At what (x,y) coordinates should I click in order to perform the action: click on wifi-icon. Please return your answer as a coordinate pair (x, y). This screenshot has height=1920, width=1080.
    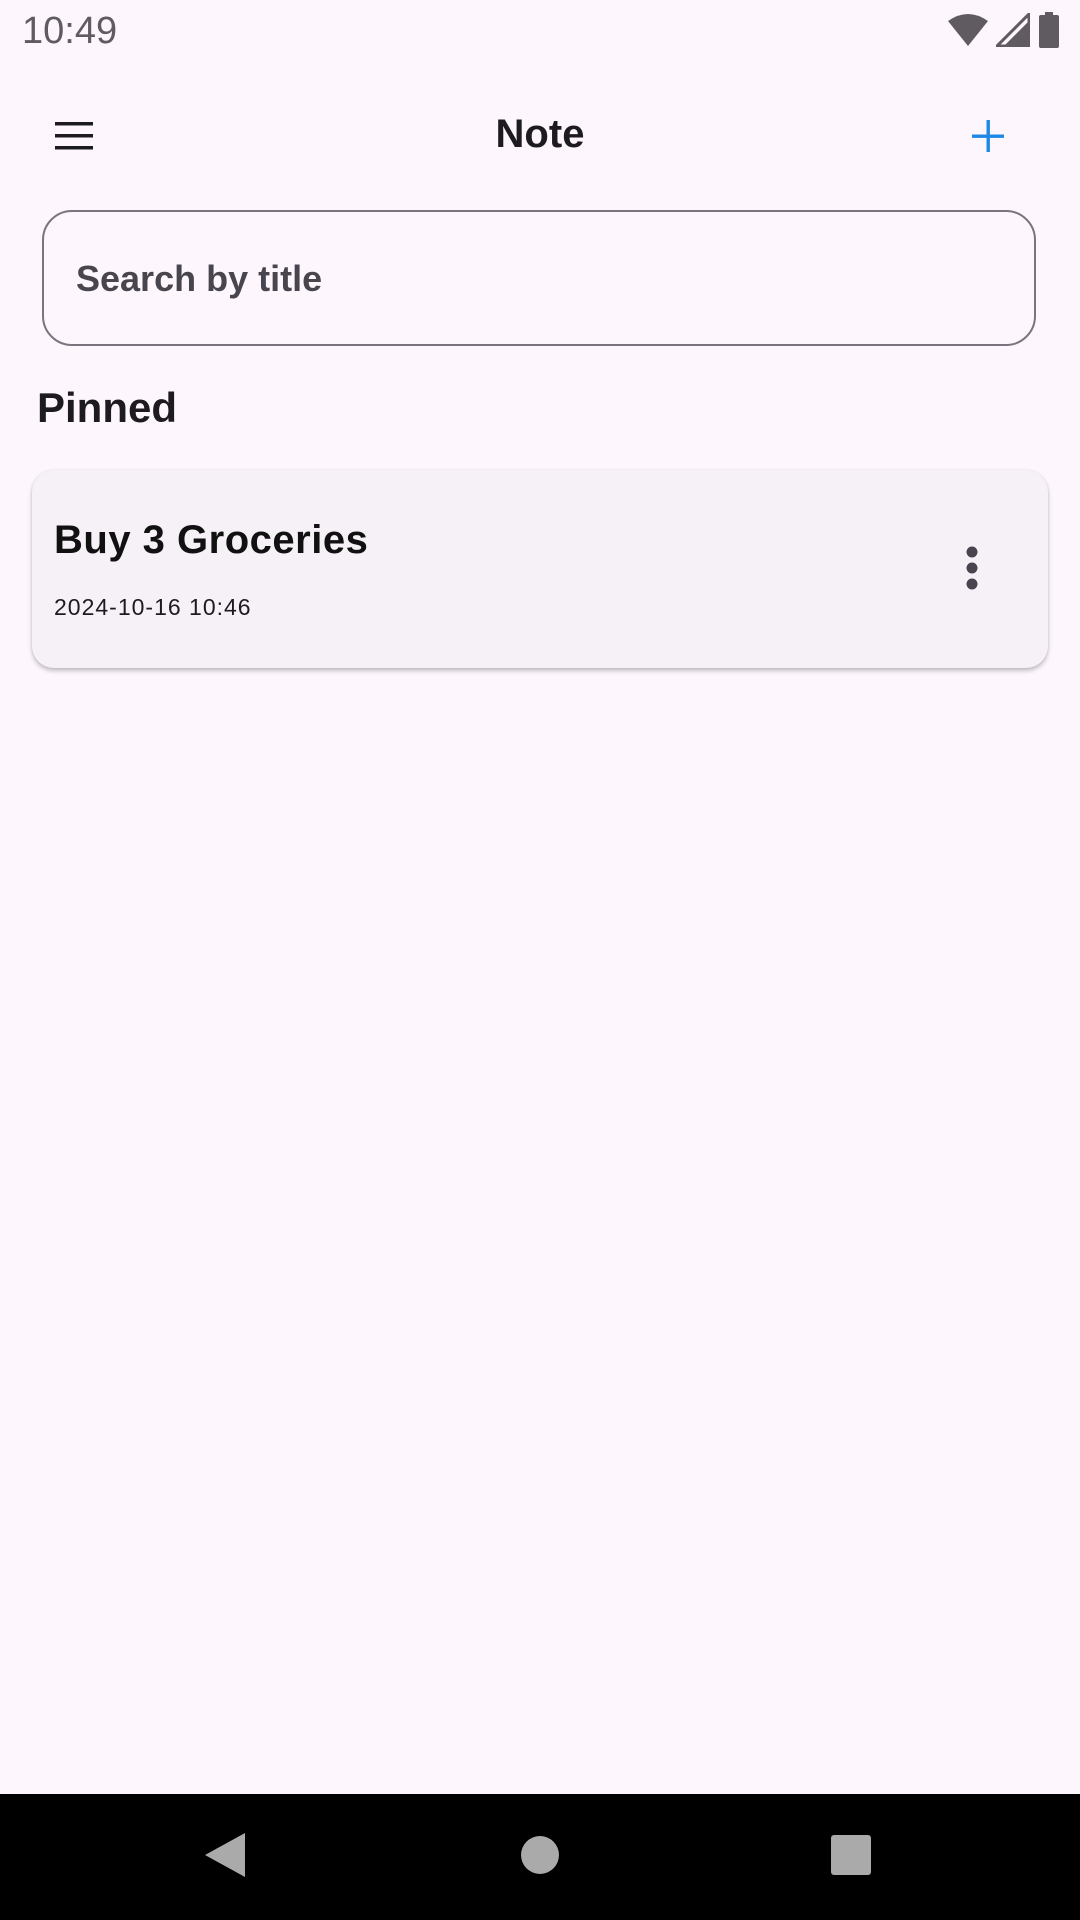
    Looking at the image, I should click on (968, 32).